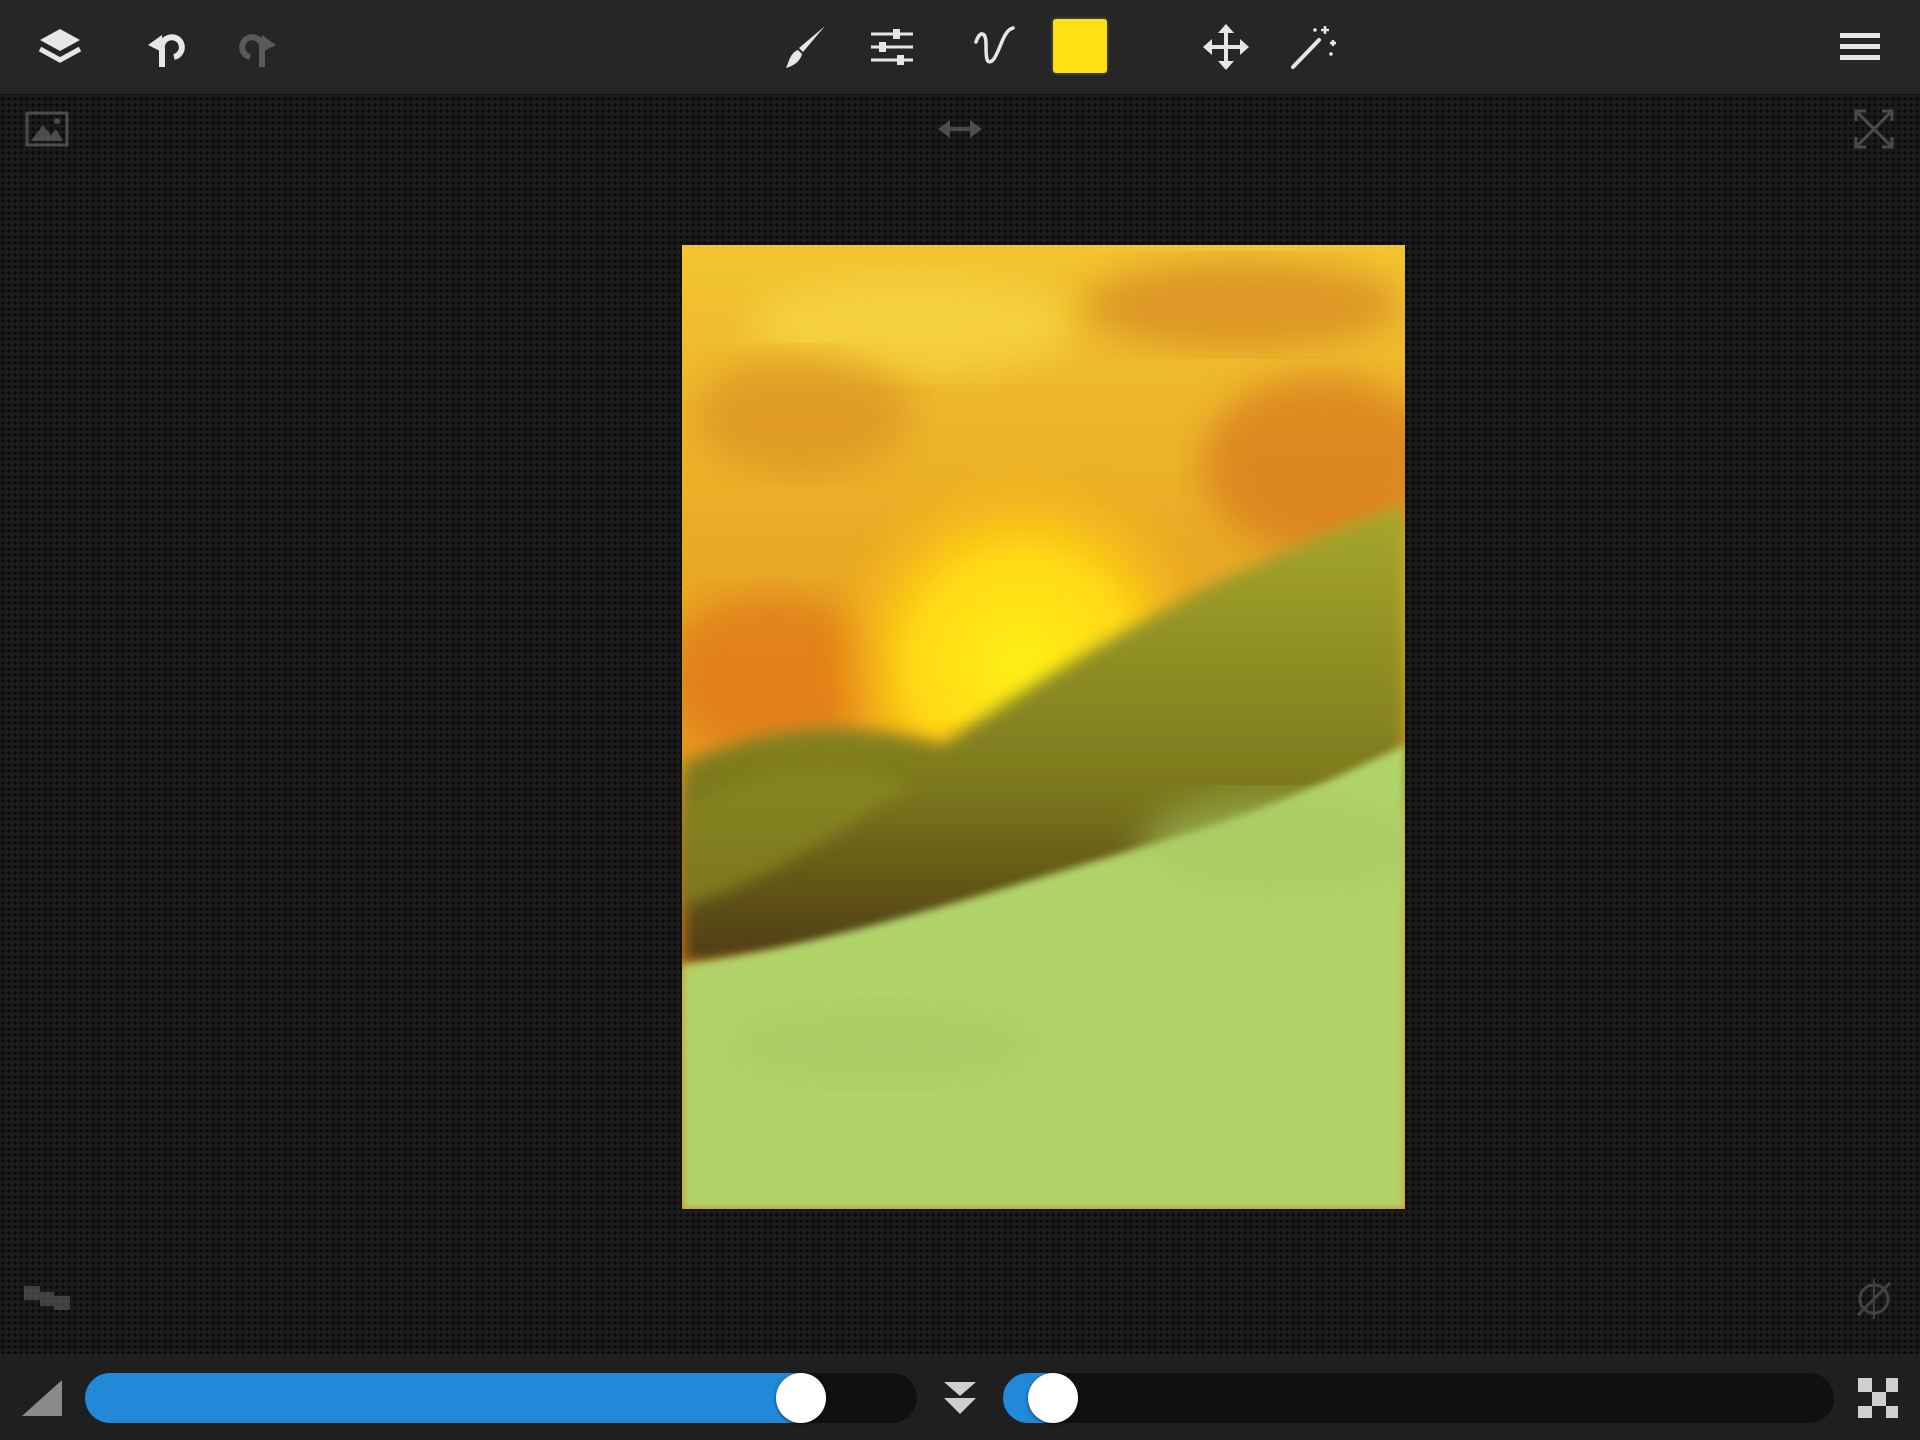 This screenshot has width=1920, height=1440. I want to click on move-button, so click(1226, 47).